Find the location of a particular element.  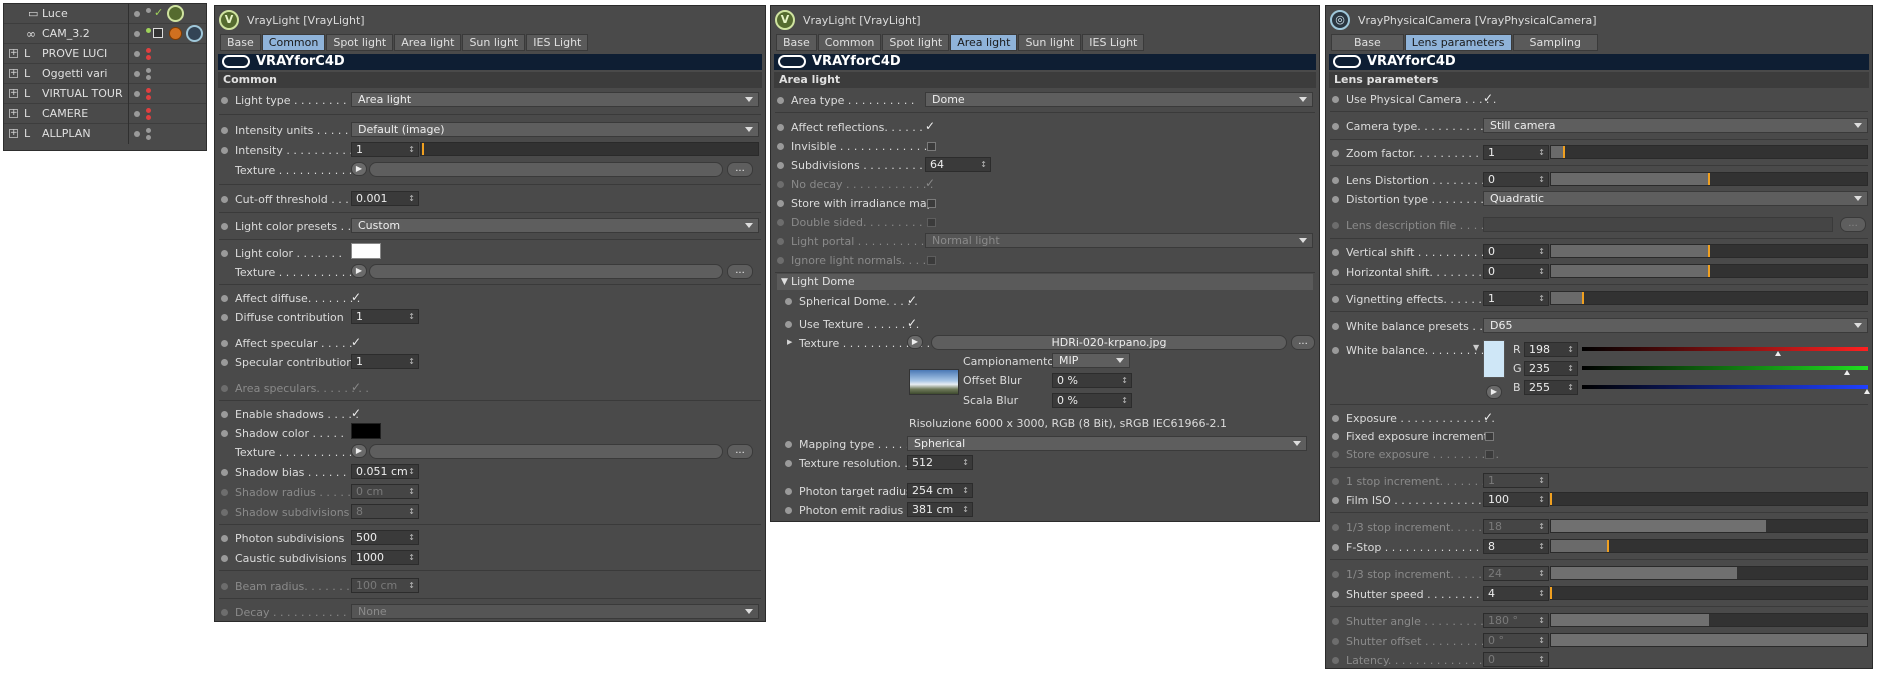

green-channel-field: 235 is located at coordinates (1551, 368).